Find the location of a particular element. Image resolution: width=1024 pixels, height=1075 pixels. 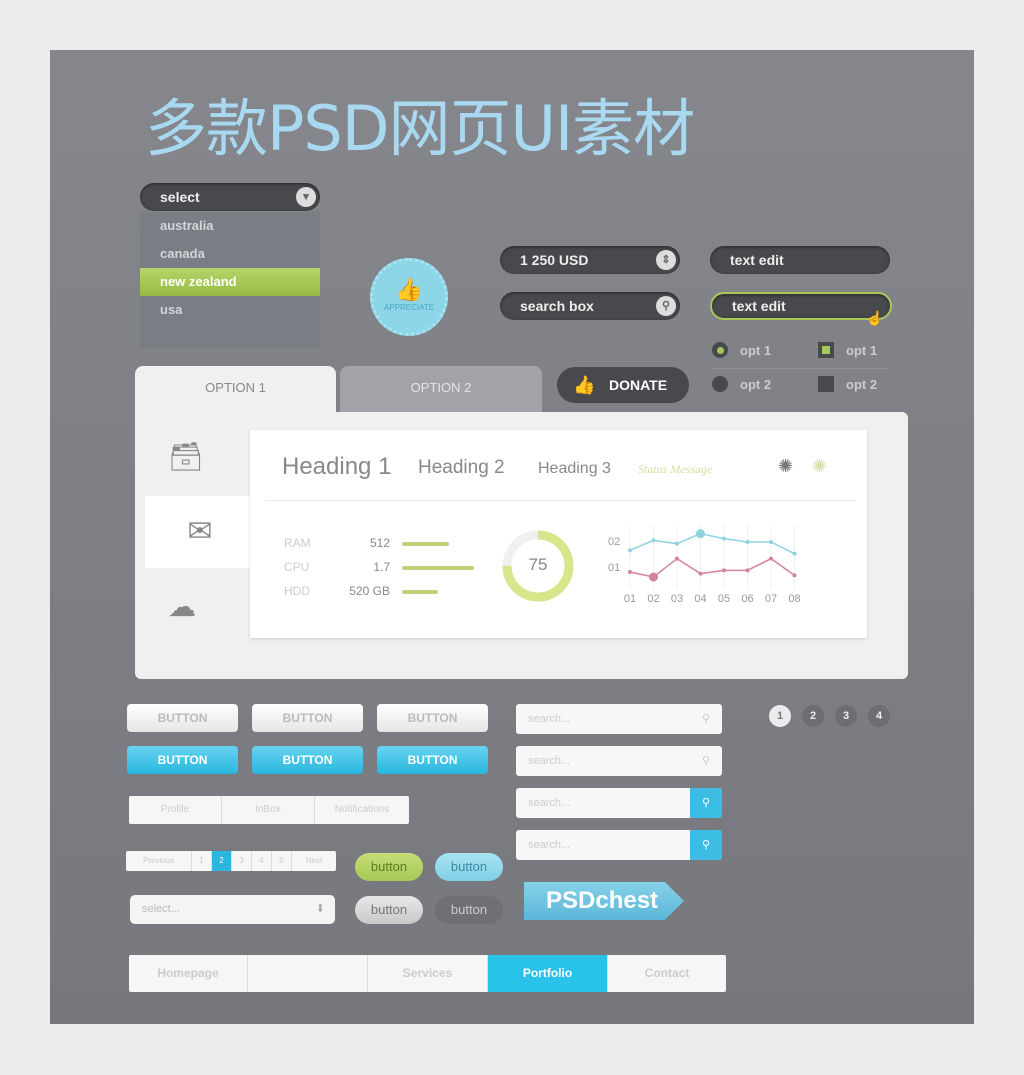

pagination-page: 4 is located at coordinates (262, 861).